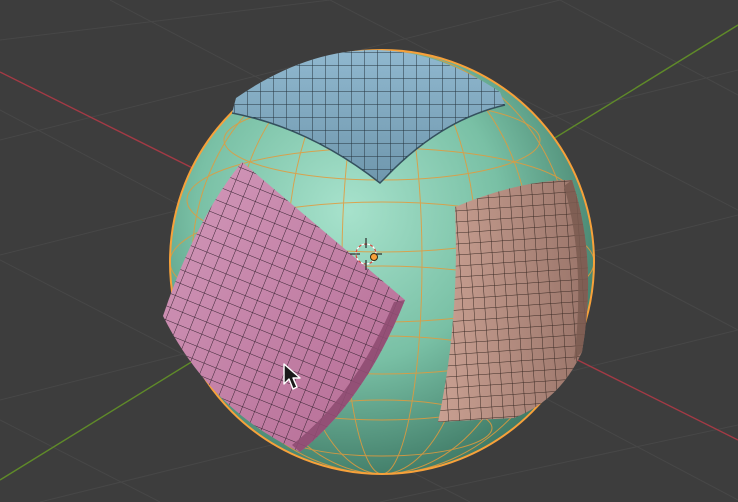 This screenshot has width=738, height=502. Describe the element at coordinates (374, 257) in the screenshot. I see `object-origin` at that location.